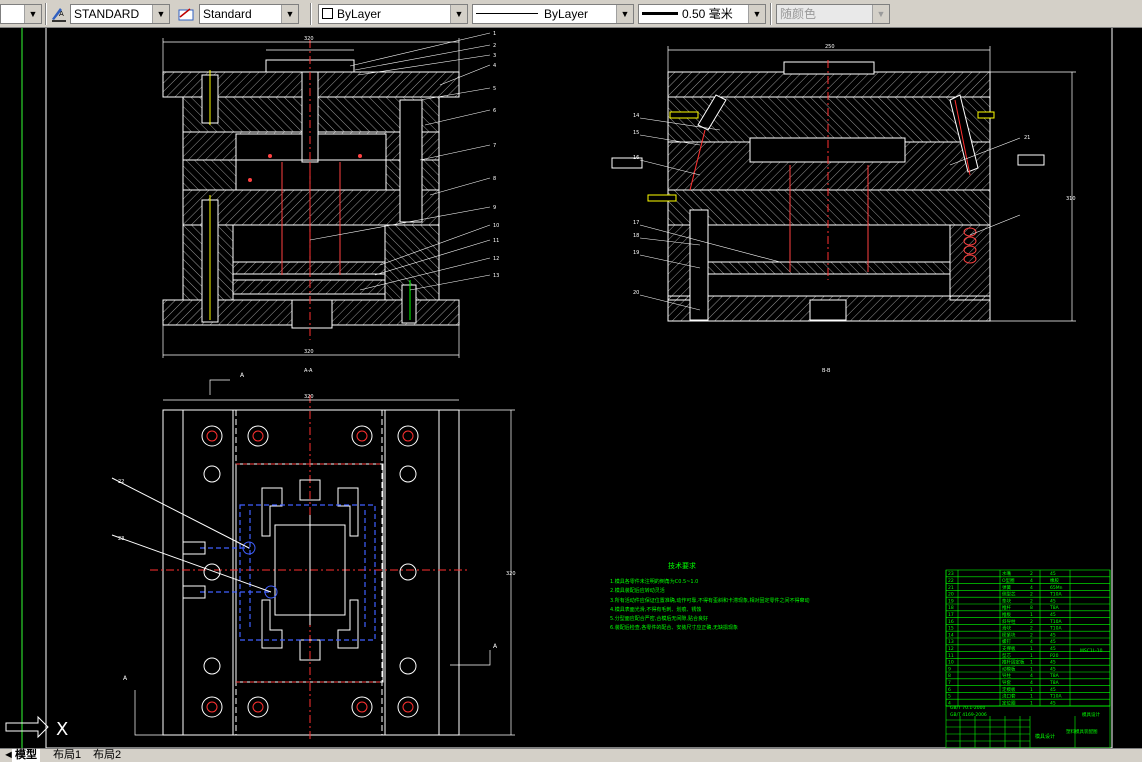  I want to click on parts-cell: 楔紧块, so click(1009, 634).